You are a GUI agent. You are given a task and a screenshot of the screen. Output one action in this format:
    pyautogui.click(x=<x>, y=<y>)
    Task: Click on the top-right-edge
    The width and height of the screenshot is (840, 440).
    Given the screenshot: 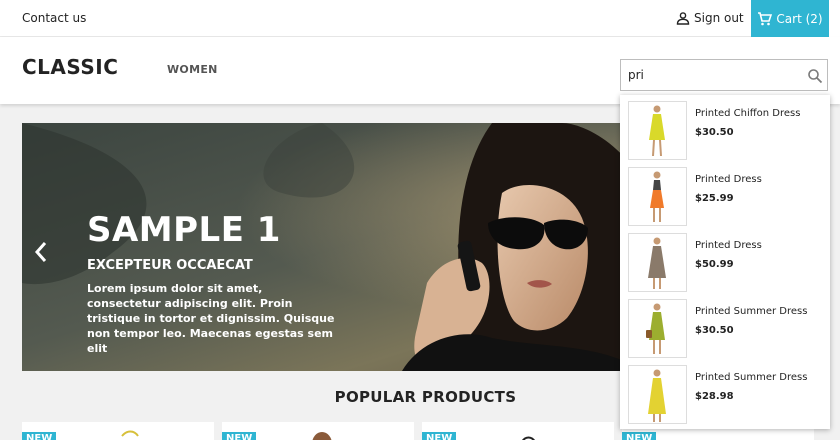 What is the action you would take?
    pyautogui.click(x=834, y=18)
    